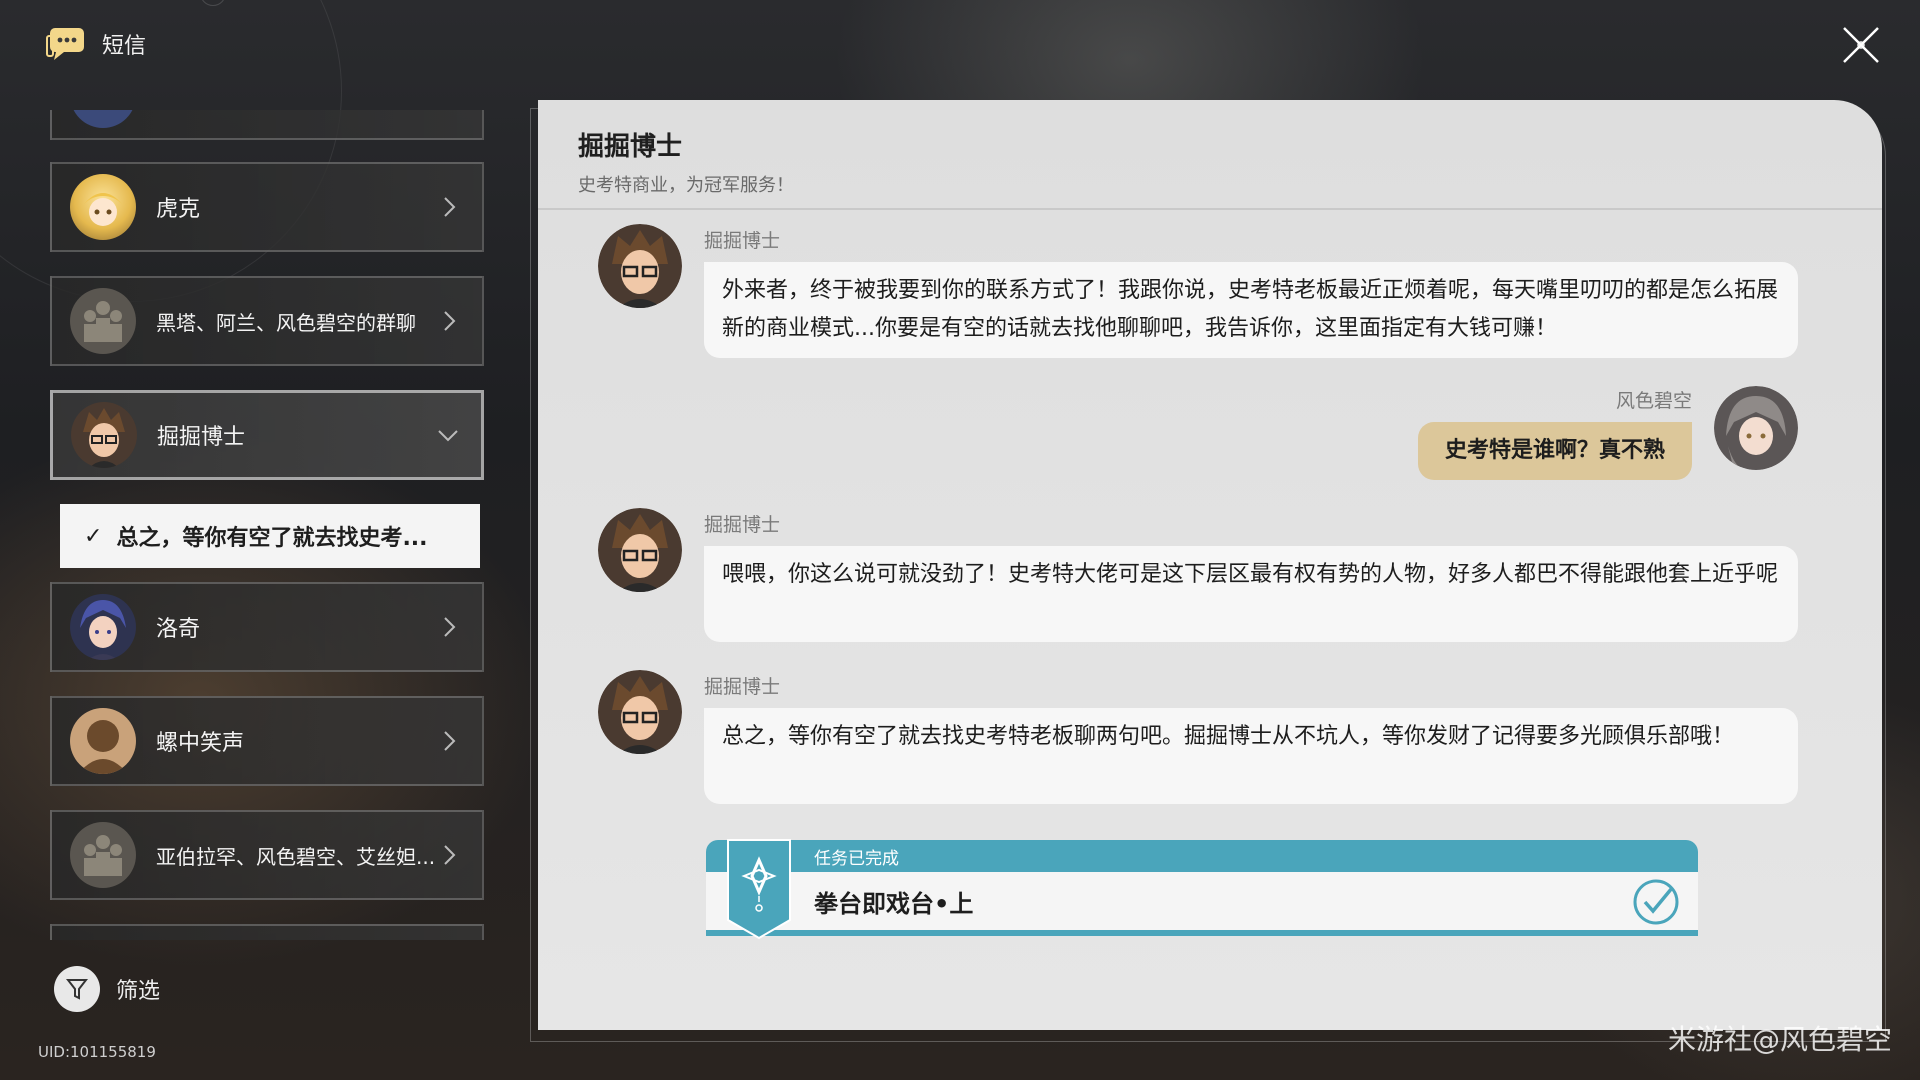 This screenshot has height=1080, width=1920. I want to click on filter-button: 筛选, so click(107, 989).